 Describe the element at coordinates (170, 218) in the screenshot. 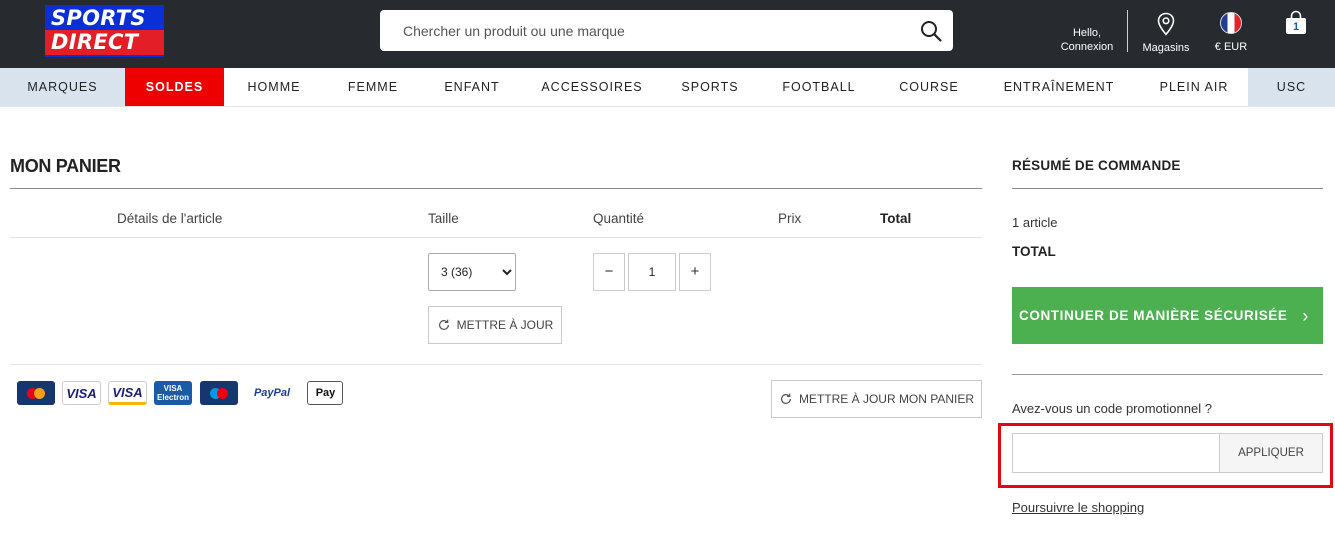

I see `col-header-details: Détails de l'article` at that location.